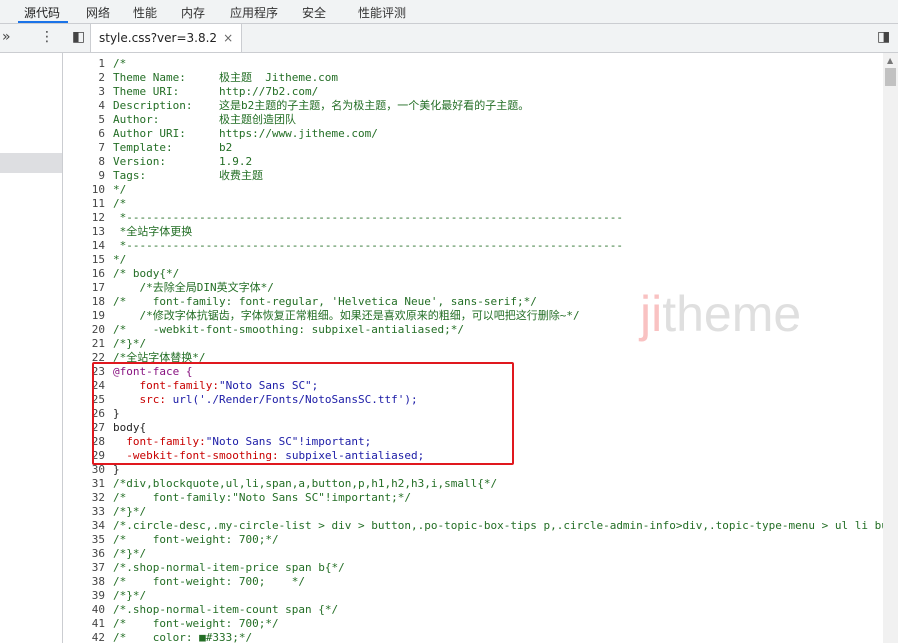 The width and height of the screenshot is (898, 643). What do you see at coordinates (116, 469) in the screenshot?
I see `code-text: }` at bounding box center [116, 469].